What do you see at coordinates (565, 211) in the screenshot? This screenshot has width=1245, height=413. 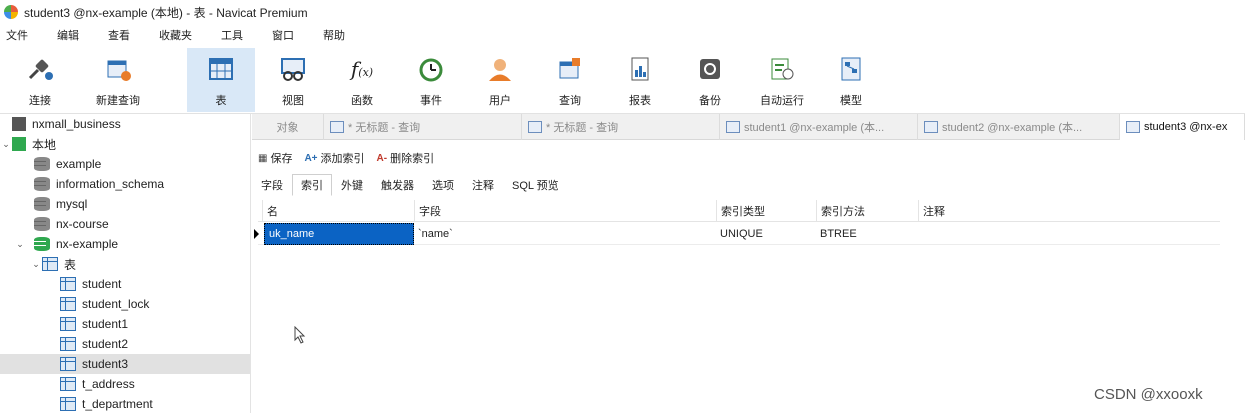 I see `column-header-fields: 字段` at bounding box center [565, 211].